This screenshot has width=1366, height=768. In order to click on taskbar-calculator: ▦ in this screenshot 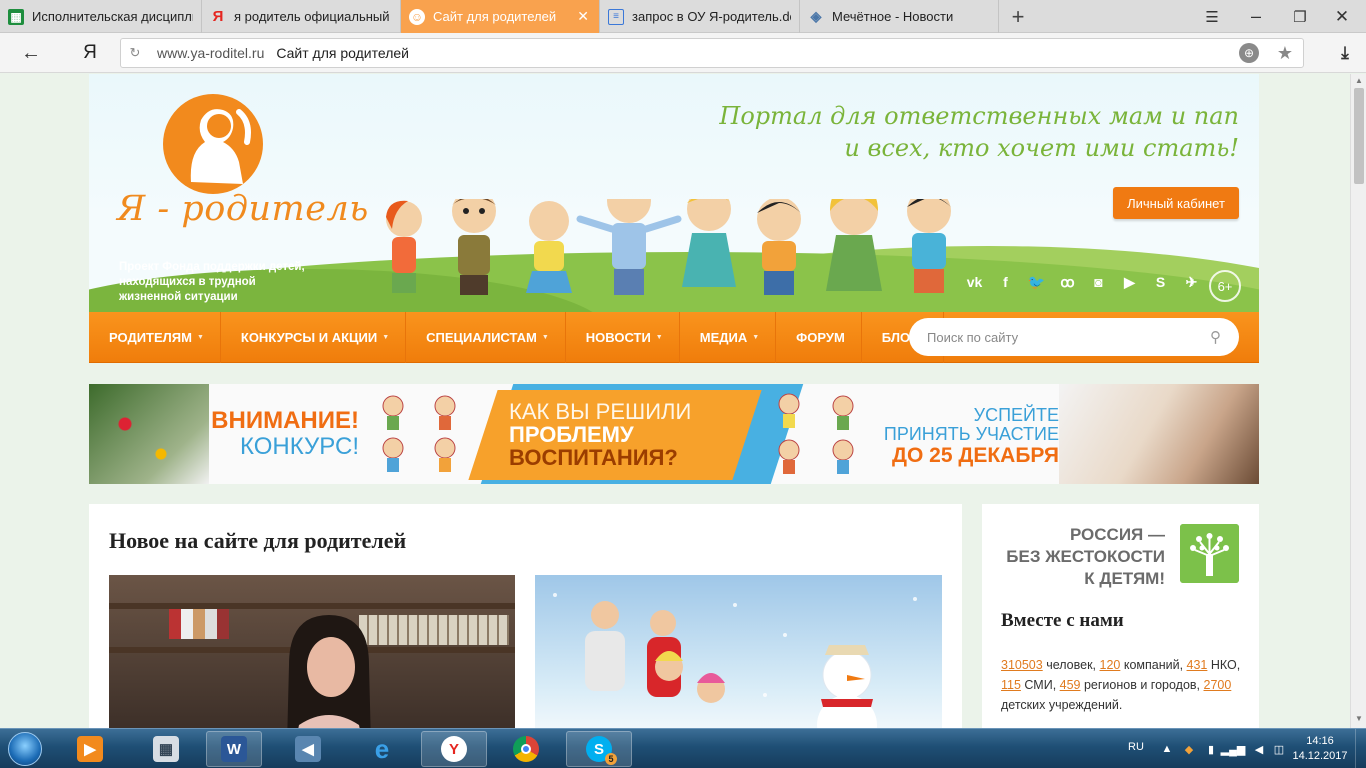, I will do `click(166, 749)`.